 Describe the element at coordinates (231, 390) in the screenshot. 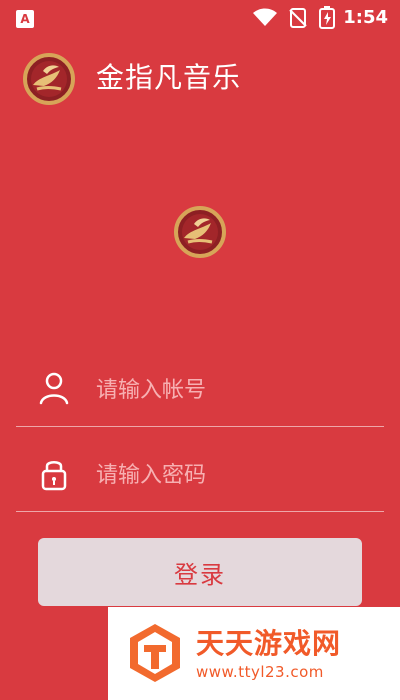

I see `account-input` at that location.